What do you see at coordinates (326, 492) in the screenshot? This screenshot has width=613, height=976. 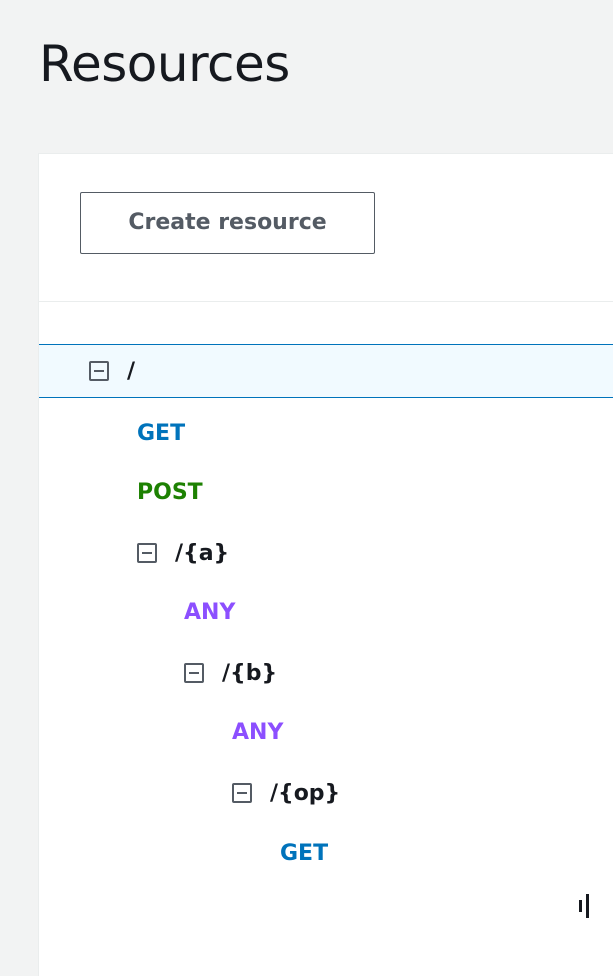 I see `method-post-root: POST` at bounding box center [326, 492].